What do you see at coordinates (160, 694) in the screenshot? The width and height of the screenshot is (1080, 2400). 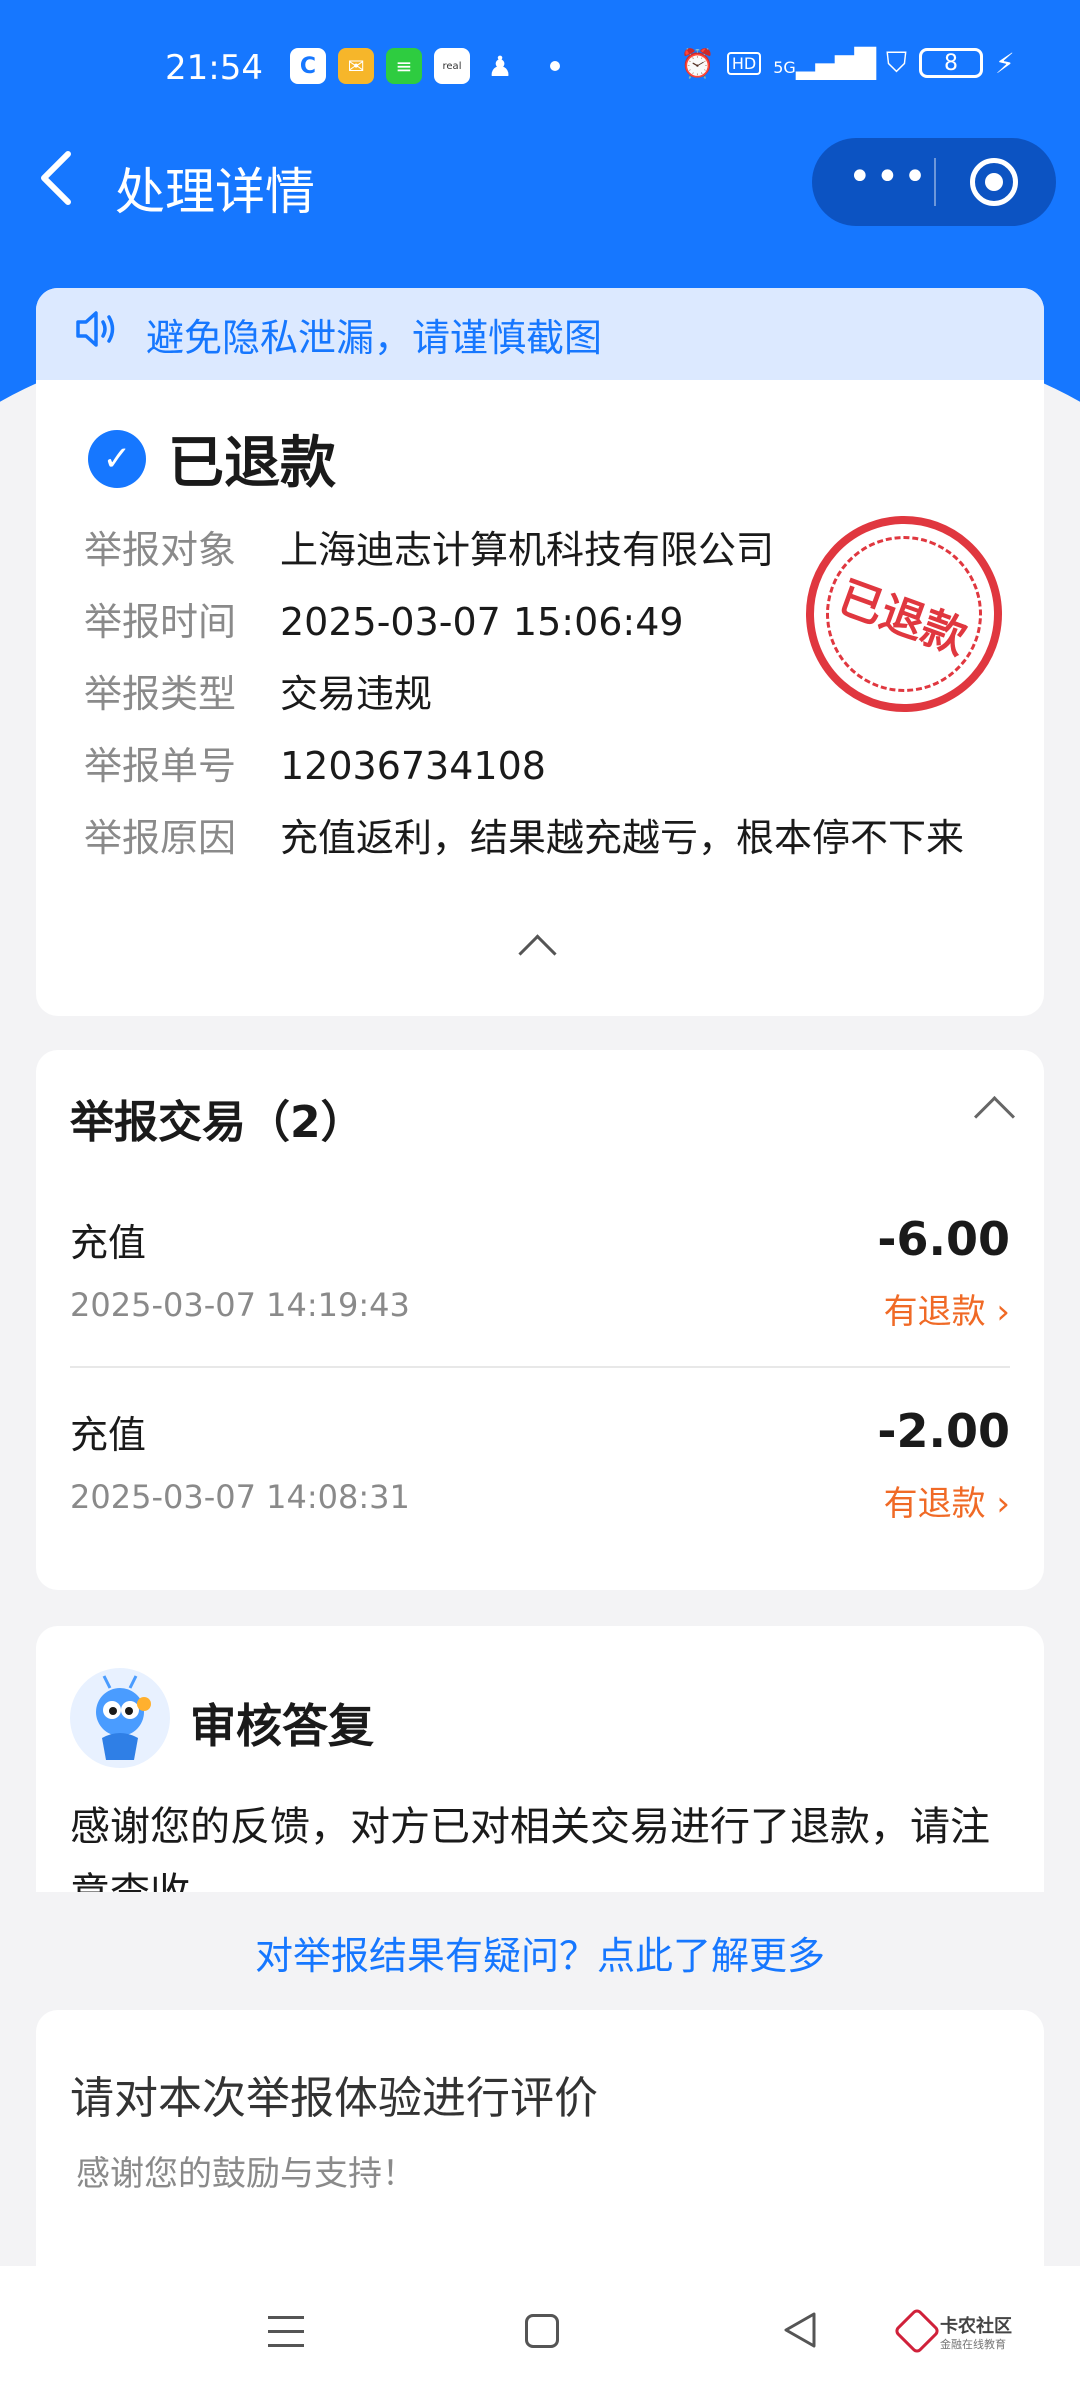 I see `detail-label: 举报类型` at bounding box center [160, 694].